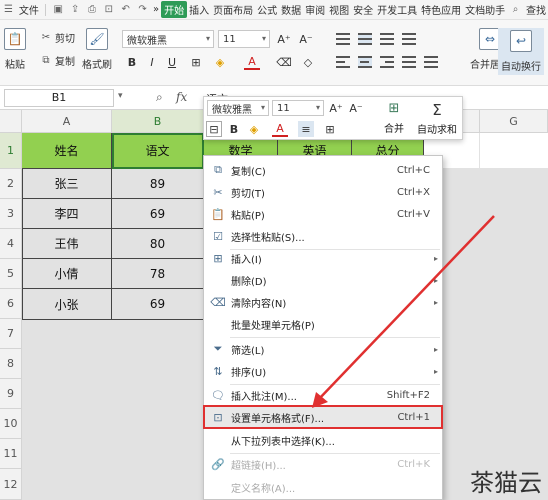 Image resolution: width=548 pixels, height=500 pixels. What do you see at coordinates (323, 302) in the screenshot?
I see `menu-item-clear-contents: ⌫ 清除内容(N) ▸` at bounding box center [323, 302].